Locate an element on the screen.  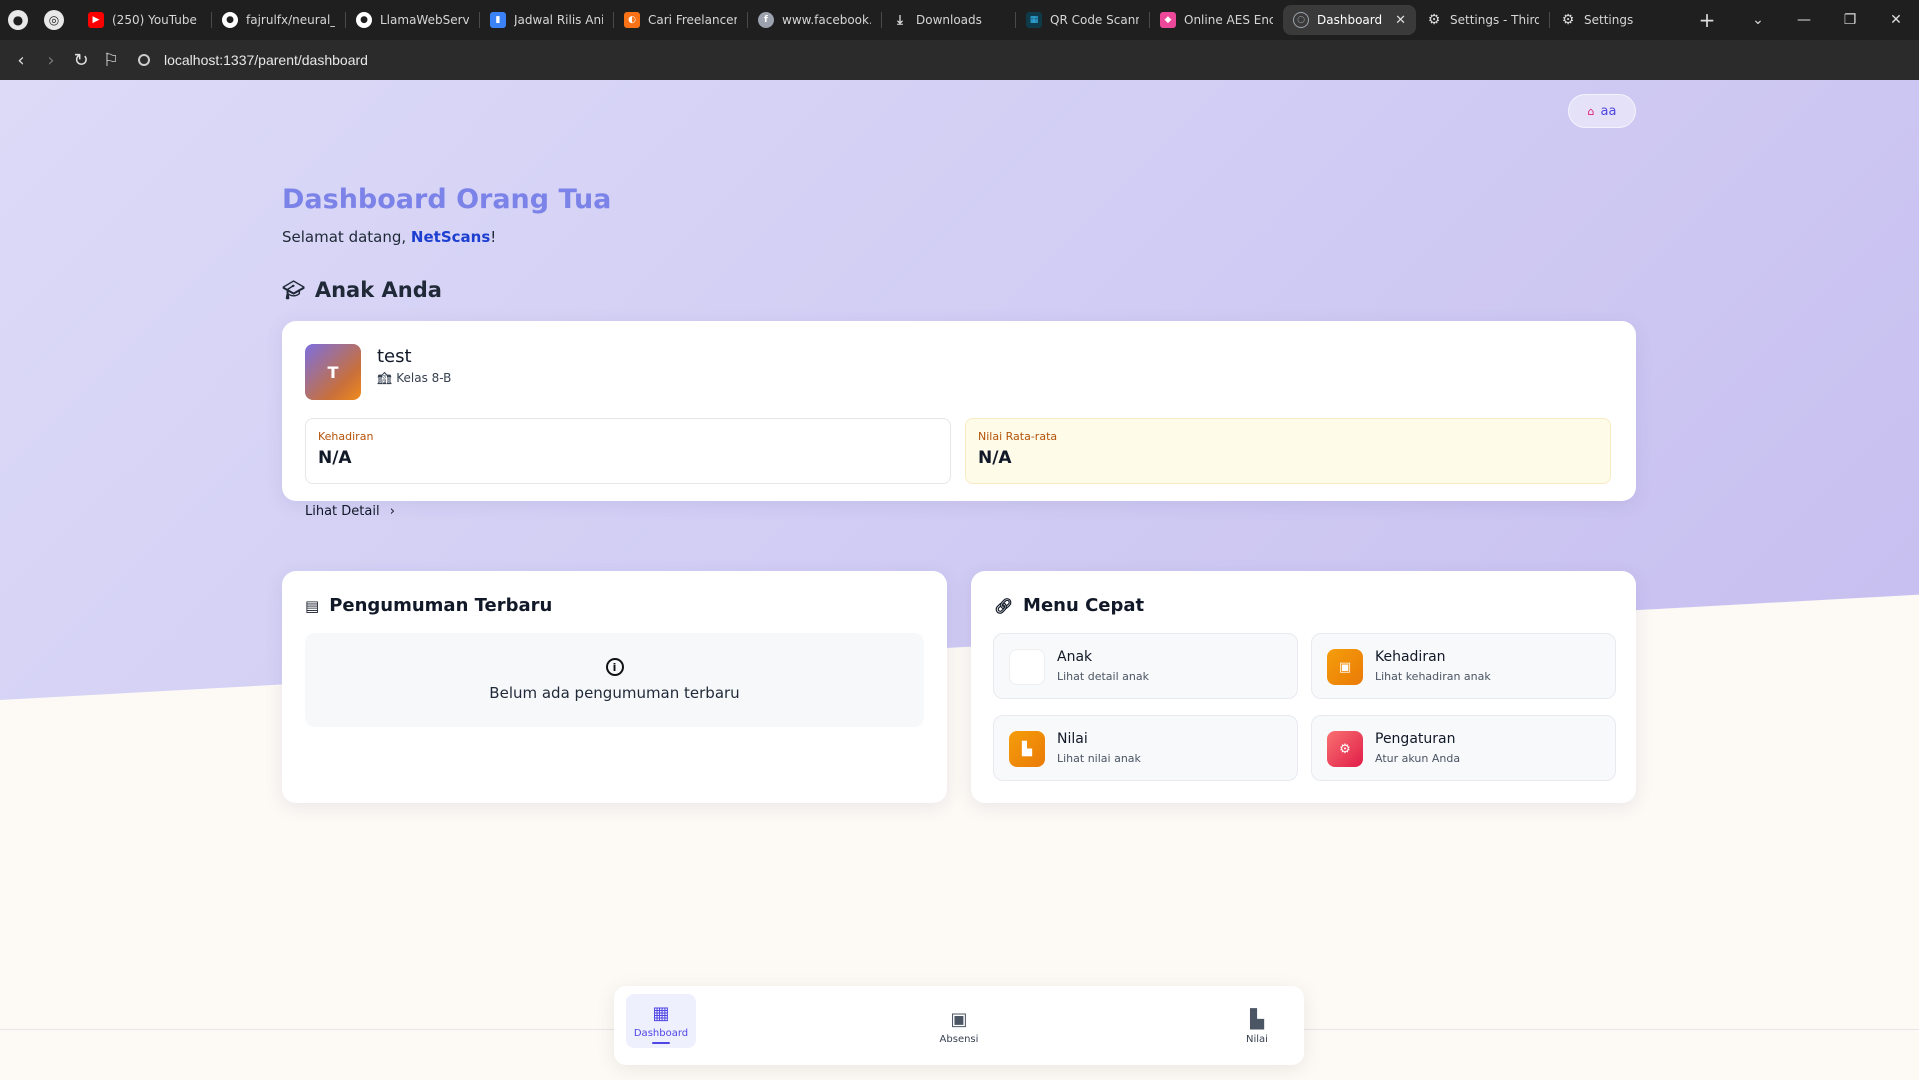
view-detail-label: Lihat Detail is located at coordinates (342, 511).